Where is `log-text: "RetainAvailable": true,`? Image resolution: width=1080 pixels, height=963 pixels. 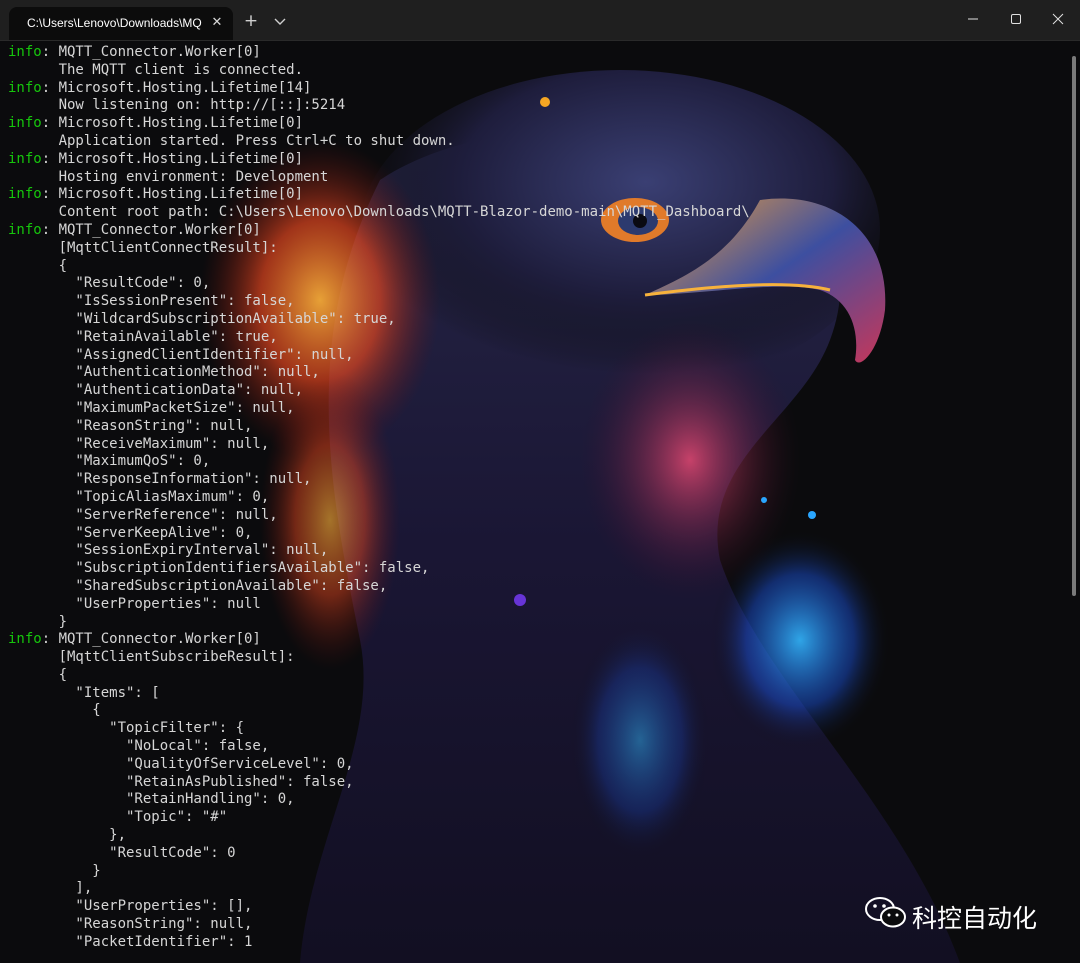
log-text: "RetainAvailable": true, is located at coordinates (143, 336).